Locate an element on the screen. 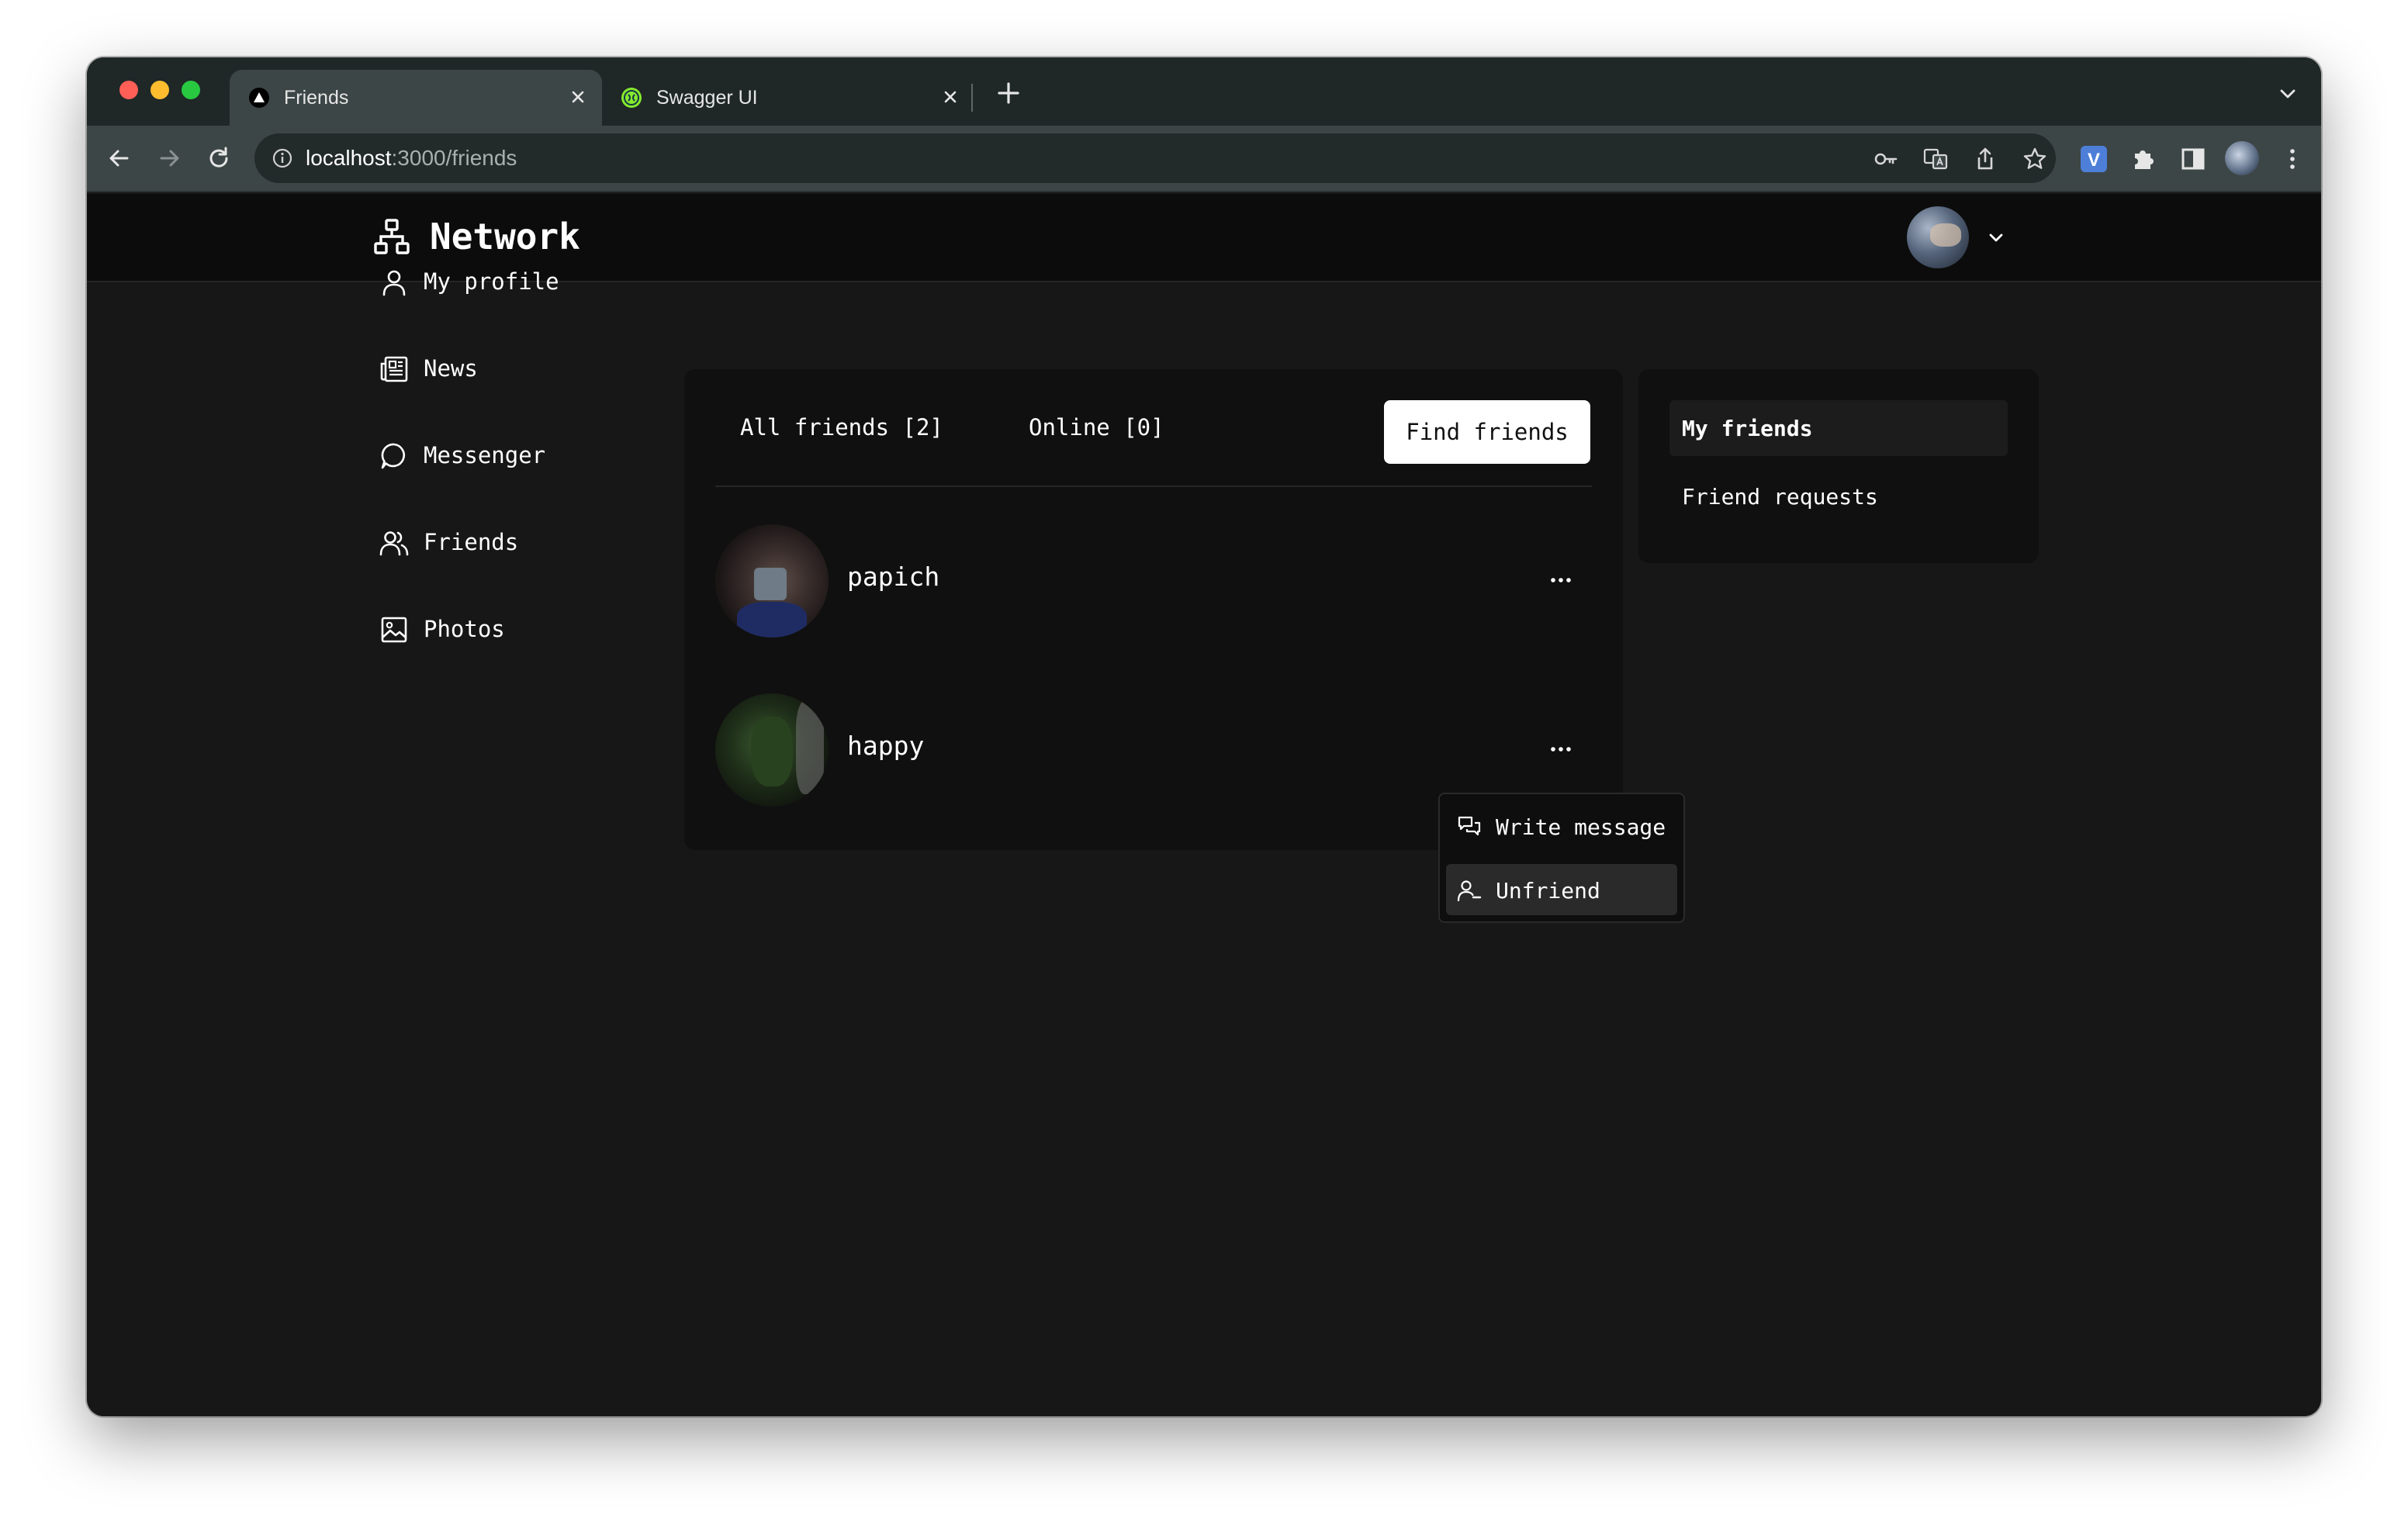 The width and height of the screenshot is (2408, 1531). sidebar-item-my-profile: My profile is located at coordinates (495, 280).